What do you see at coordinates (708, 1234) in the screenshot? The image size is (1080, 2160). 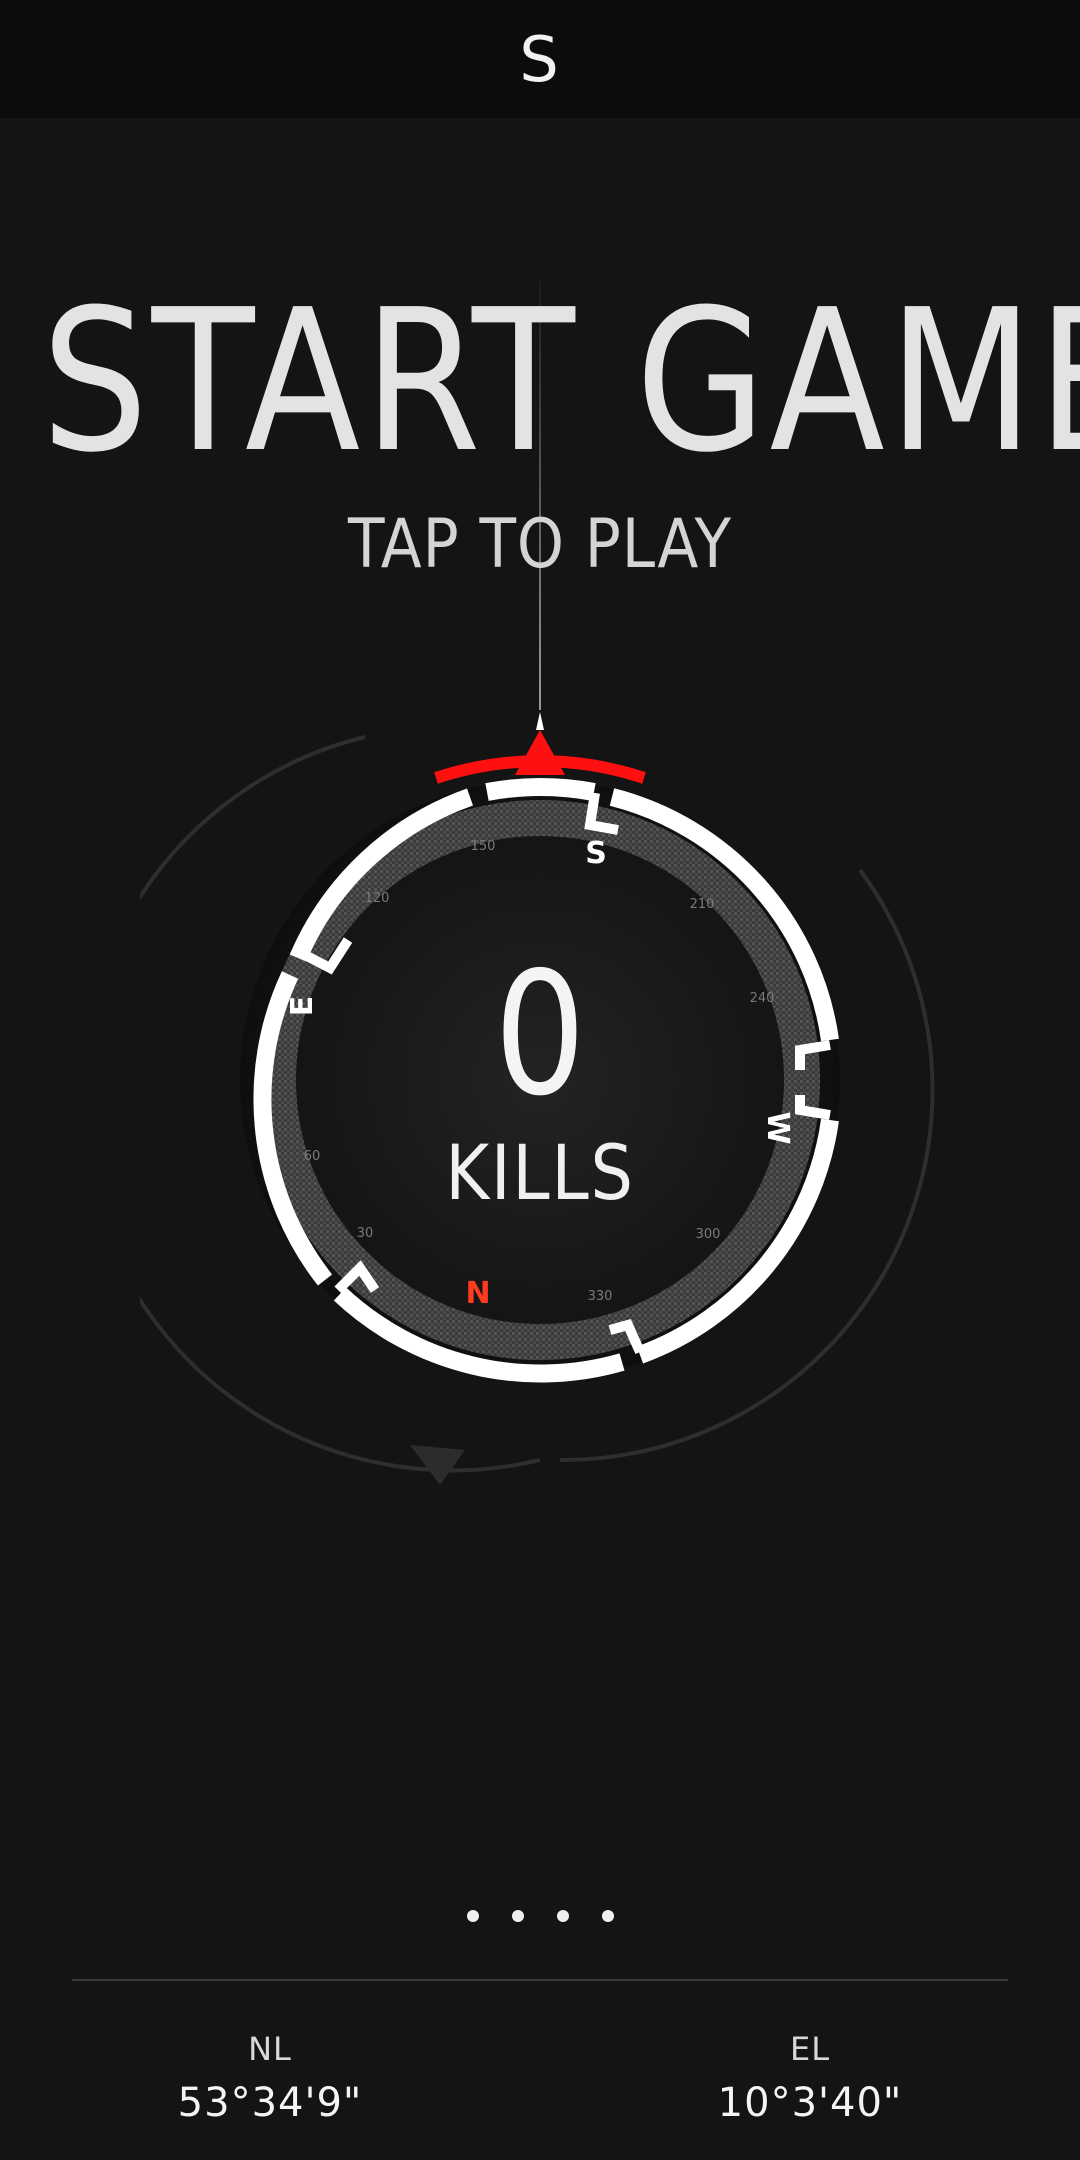 I see `degree-label-300: 300` at bounding box center [708, 1234].